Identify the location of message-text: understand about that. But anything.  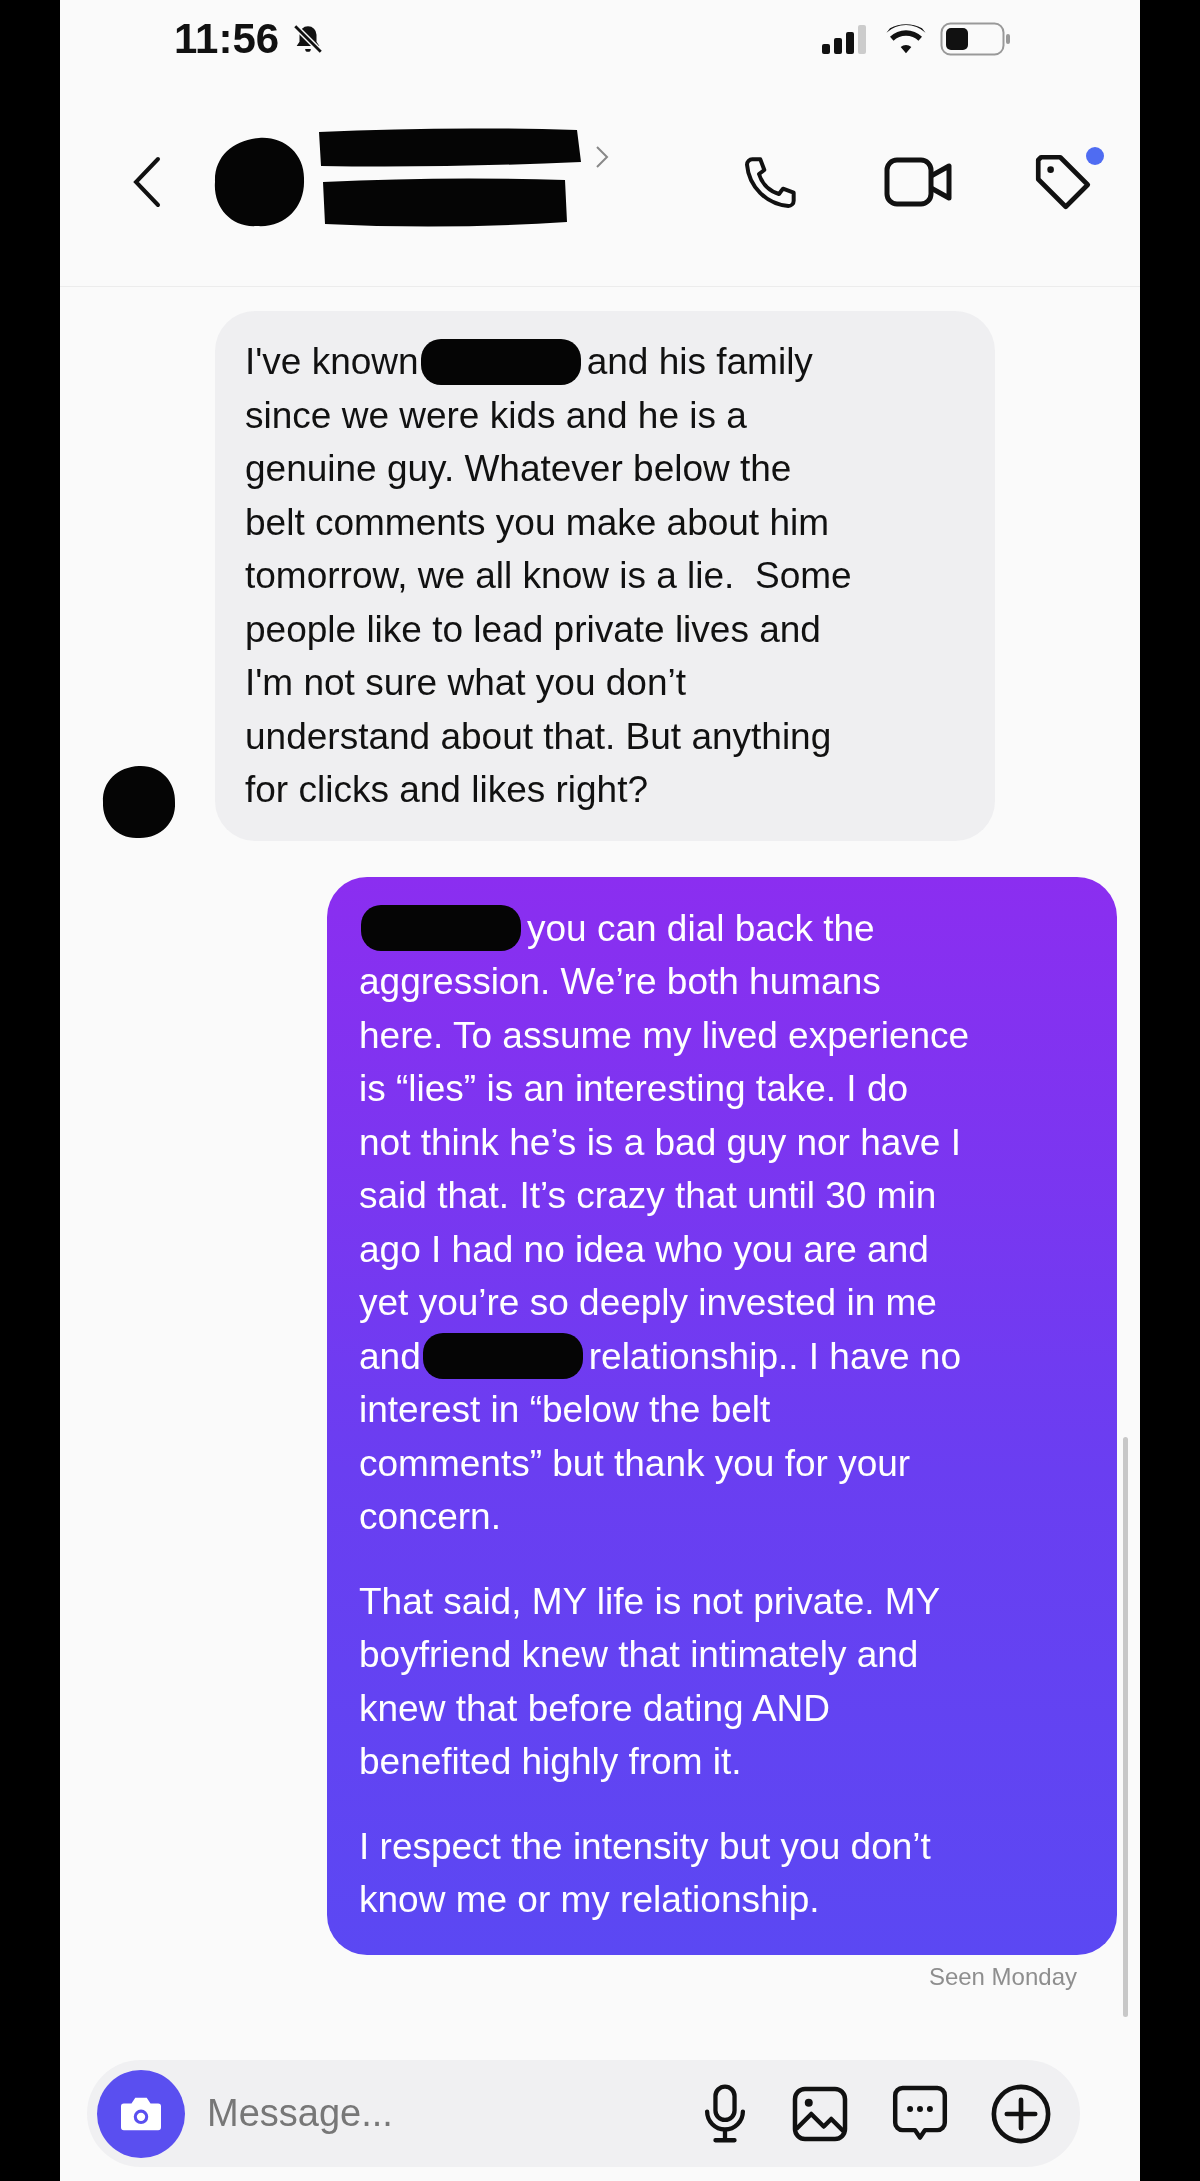
(538, 736).